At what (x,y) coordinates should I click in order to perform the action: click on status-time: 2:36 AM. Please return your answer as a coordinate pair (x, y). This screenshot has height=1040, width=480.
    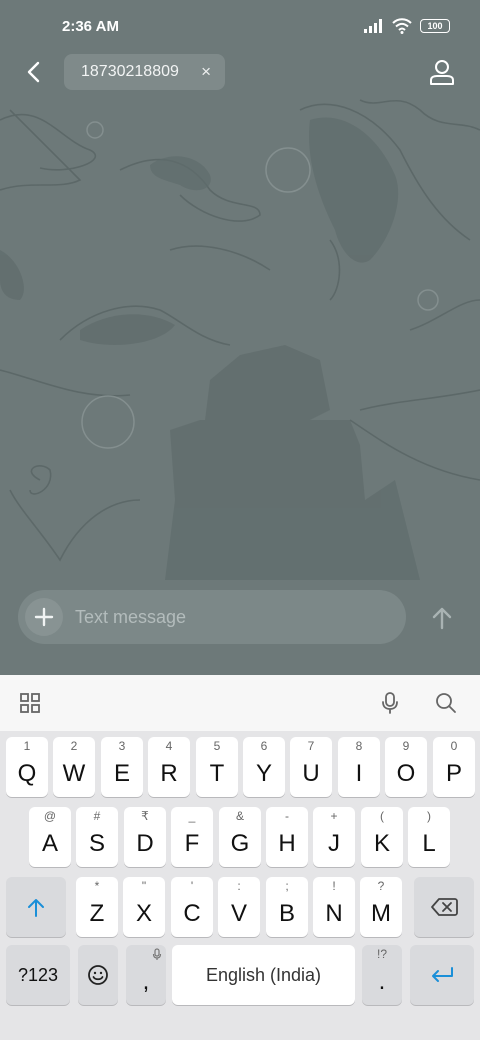
    Looking at the image, I should click on (90, 26).